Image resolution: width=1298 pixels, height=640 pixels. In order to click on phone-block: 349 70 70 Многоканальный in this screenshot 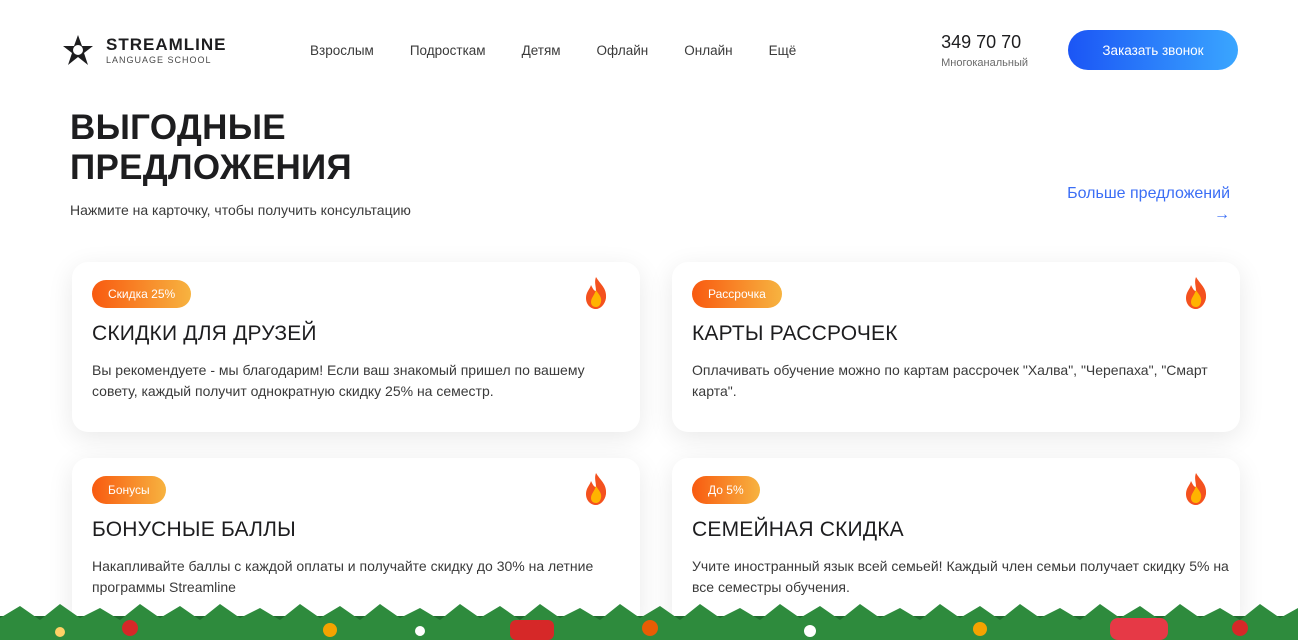, I will do `click(984, 50)`.